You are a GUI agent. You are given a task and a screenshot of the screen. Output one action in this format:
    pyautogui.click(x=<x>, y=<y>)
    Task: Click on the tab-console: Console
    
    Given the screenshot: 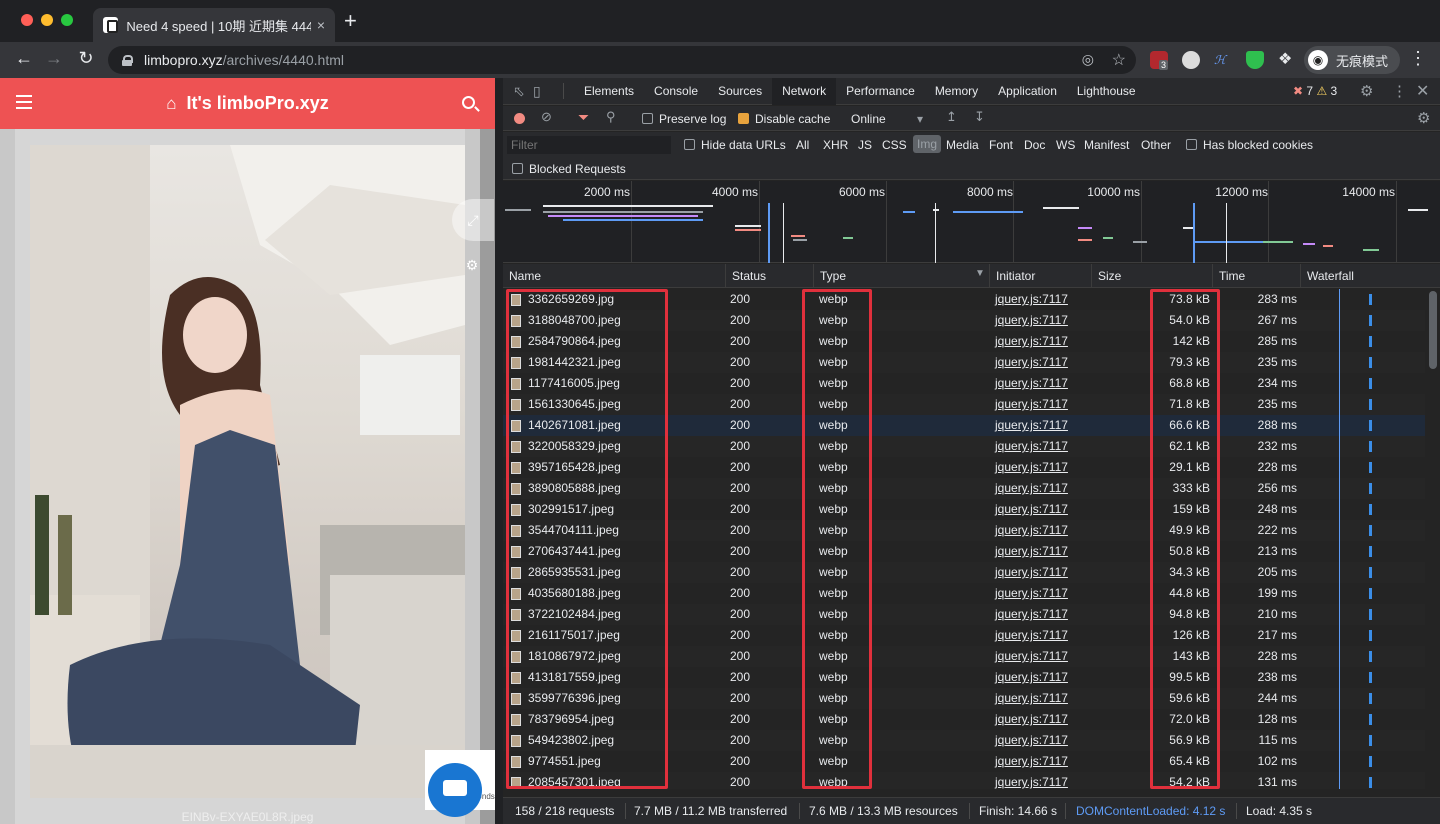 What is the action you would take?
    pyautogui.click(x=676, y=91)
    